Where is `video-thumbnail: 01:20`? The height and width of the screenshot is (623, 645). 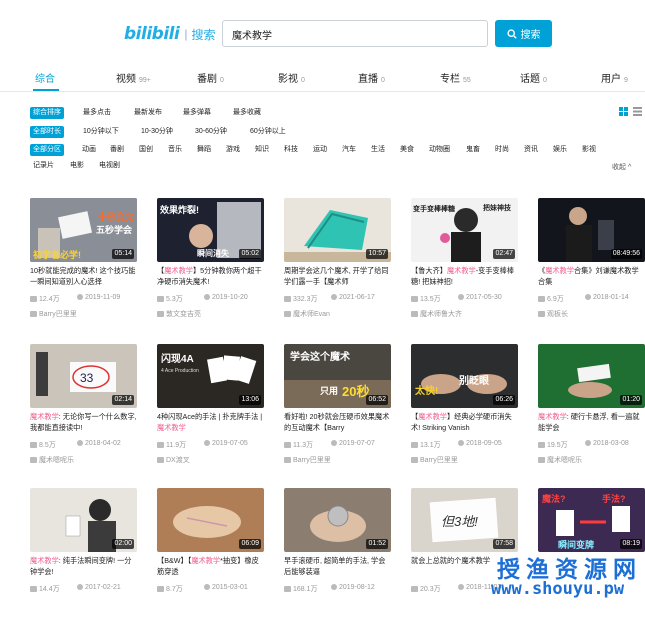 video-thumbnail: 01:20 is located at coordinates (591, 376).